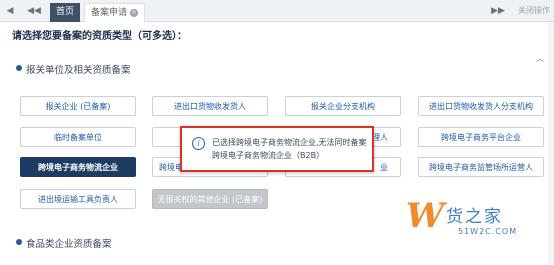 The image size is (554, 265). I want to click on option-ecommerce-logistics: 跨境电子商务物流企业, so click(78, 167).